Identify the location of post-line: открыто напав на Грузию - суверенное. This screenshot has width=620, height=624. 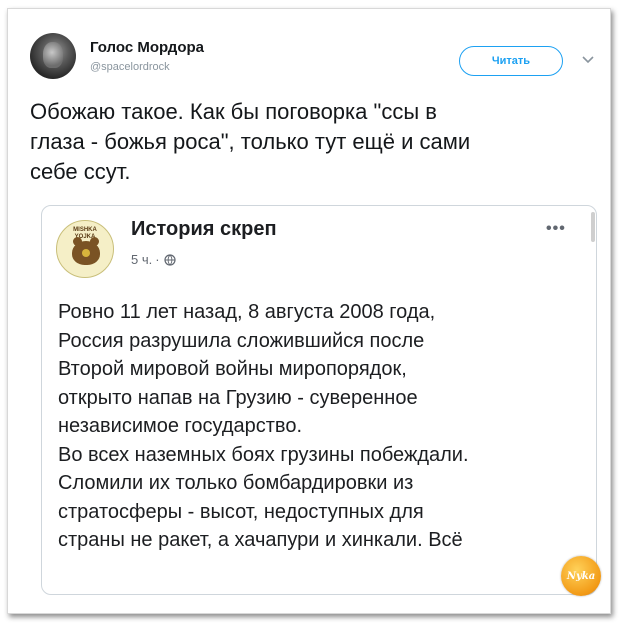
(238, 397).